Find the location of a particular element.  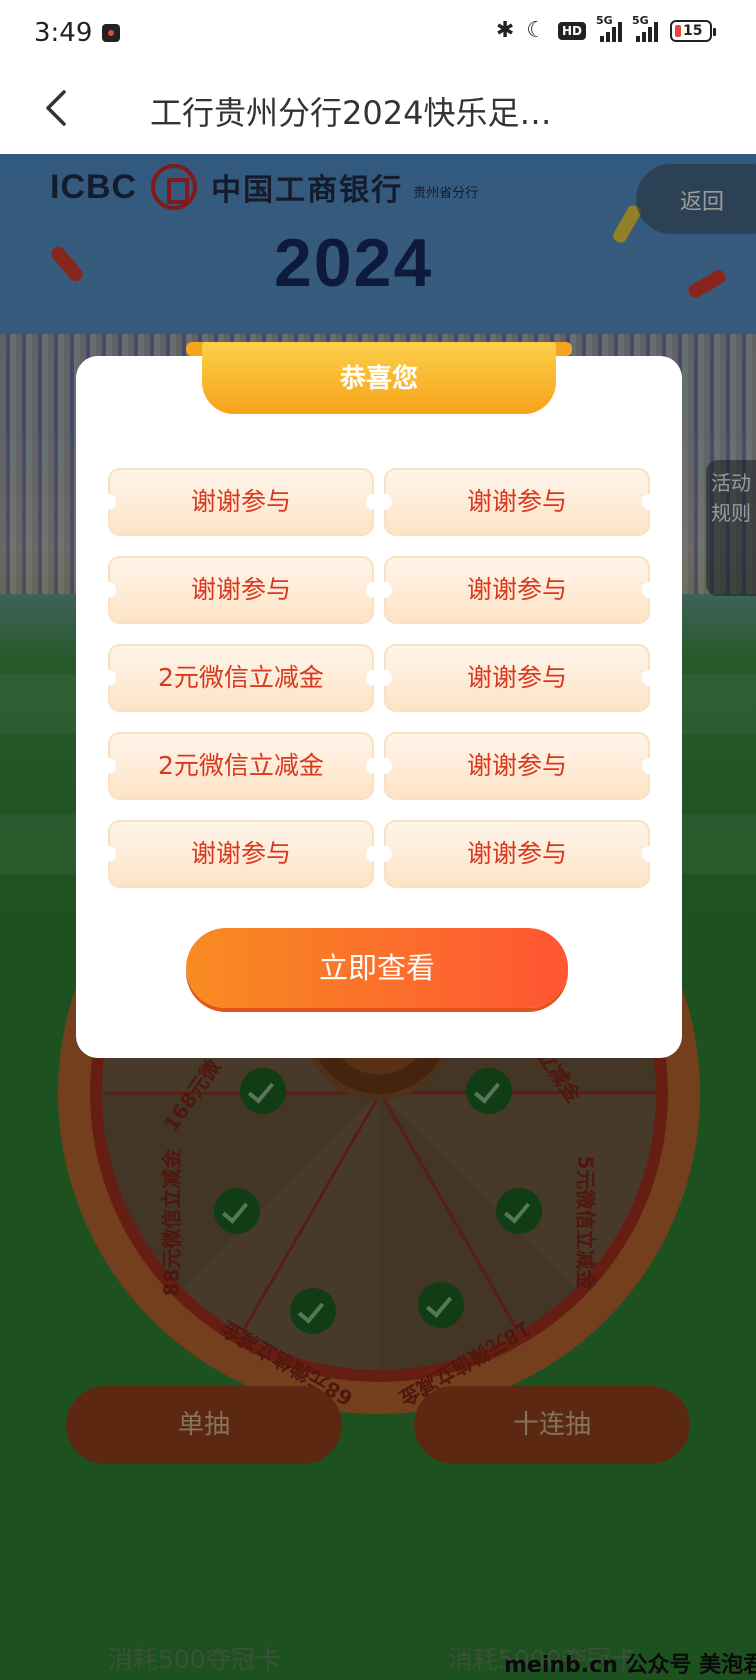

signal-5g-icon: 5G is located at coordinates (609, 28).